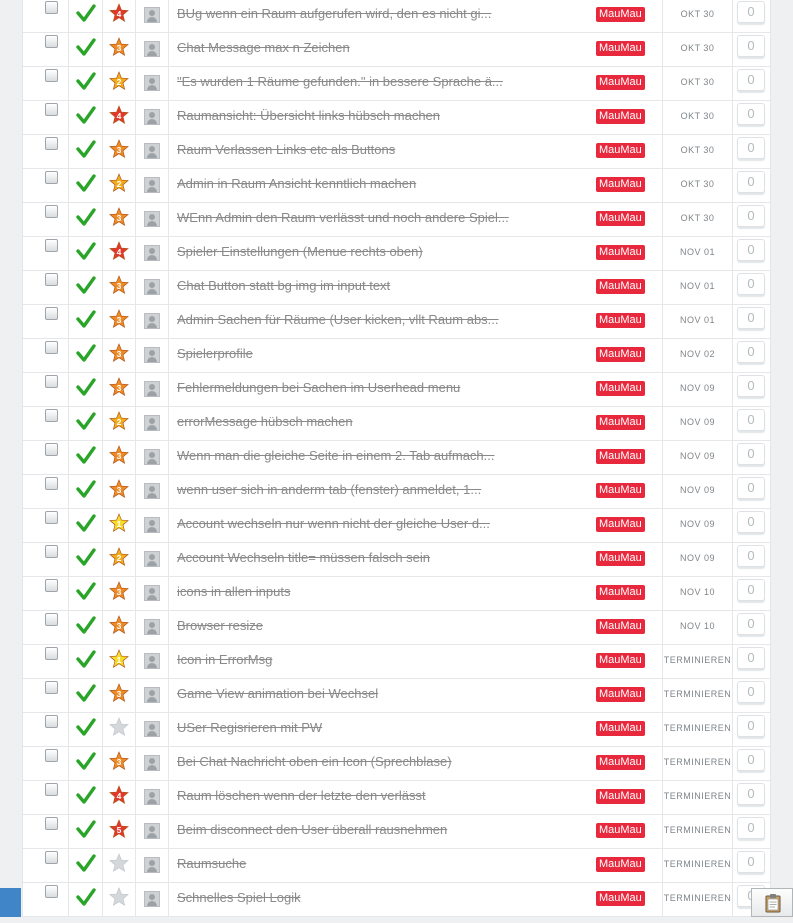 This screenshot has height=923, width=793. What do you see at coordinates (382, 591) in the screenshot?
I see `task-title: icons in allen inputs` at bounding box center [382, 591].